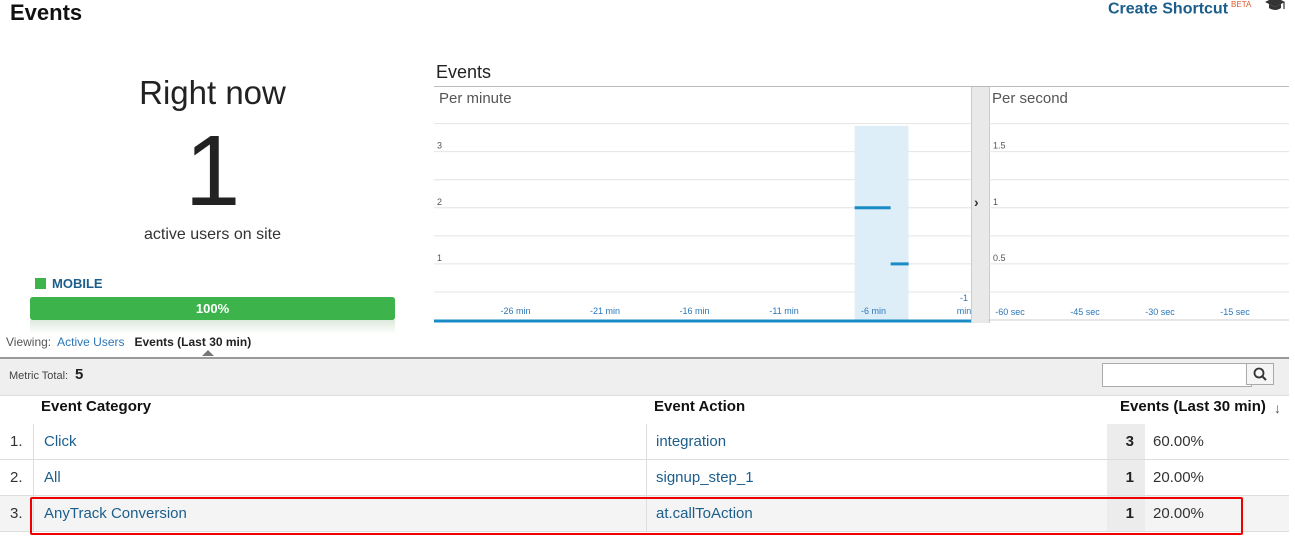 This screenshot has height=554, width=1295. What do you see at coordinates (1010, 312) in the screenshot?
I see `x-tick-label: -60 sec` at bounding box center [1010, 312].